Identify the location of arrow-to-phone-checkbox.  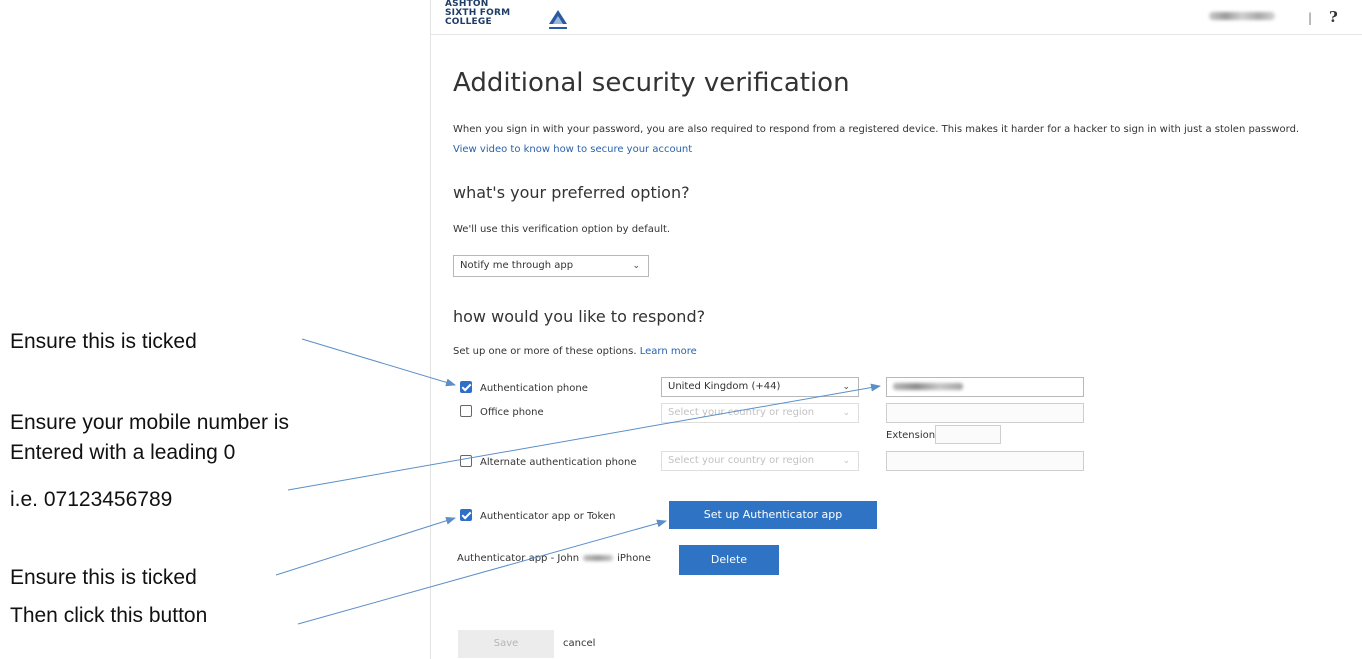
(378, 362).